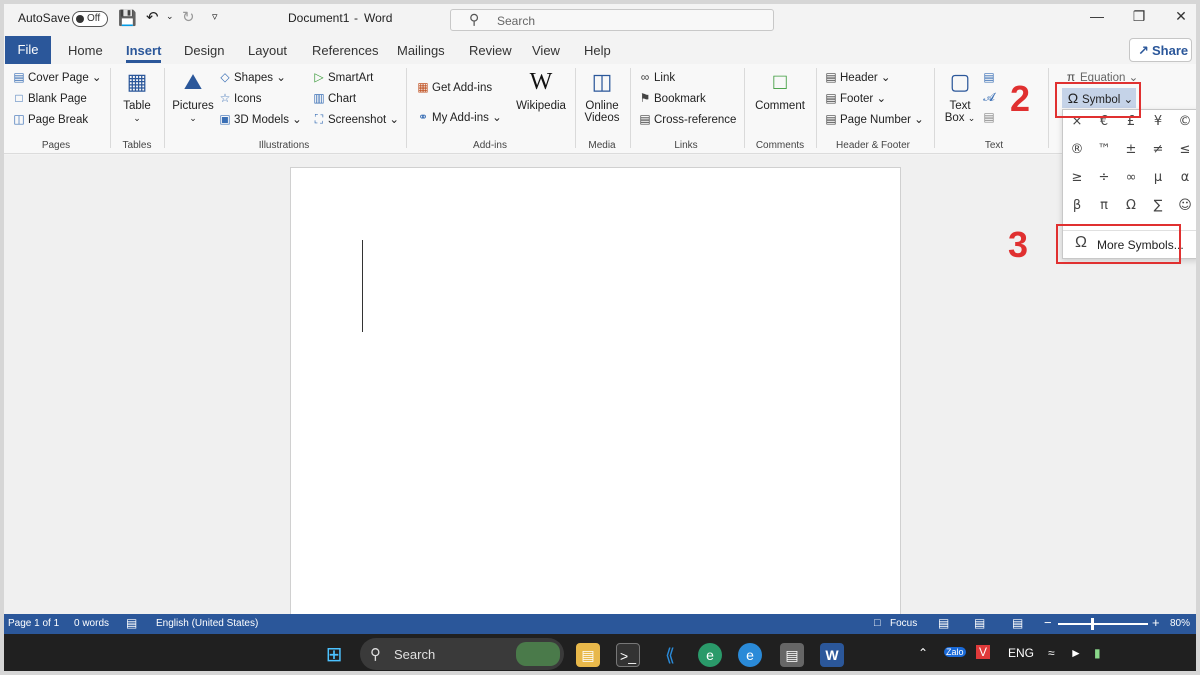  Describe the element at coordinates (923, 653) in the screenshot. I see `tray-chevron-icon: ⌃` at that location.